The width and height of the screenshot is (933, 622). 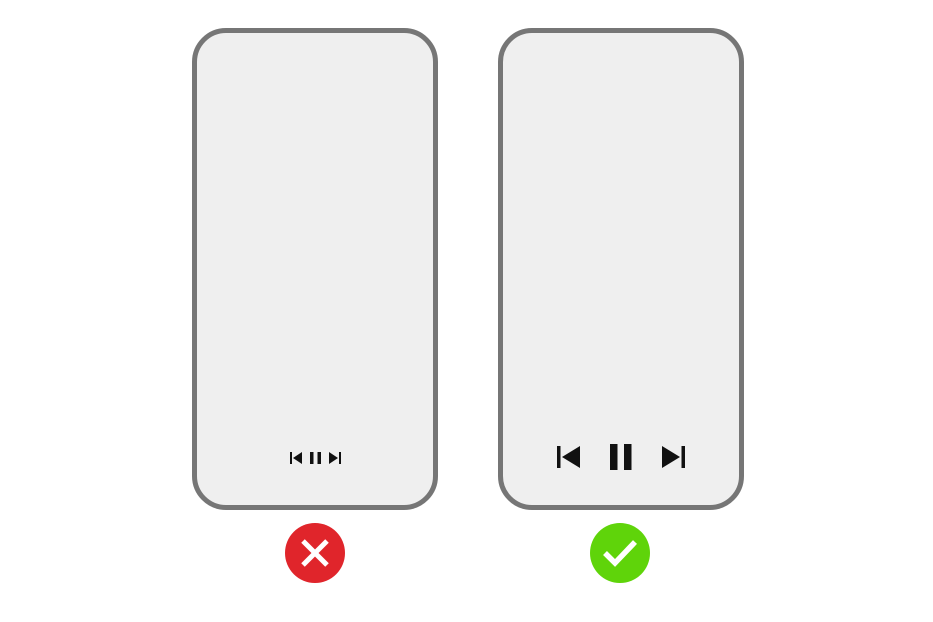 I want to click on incorrect-badge, so click(x=315, y=553).